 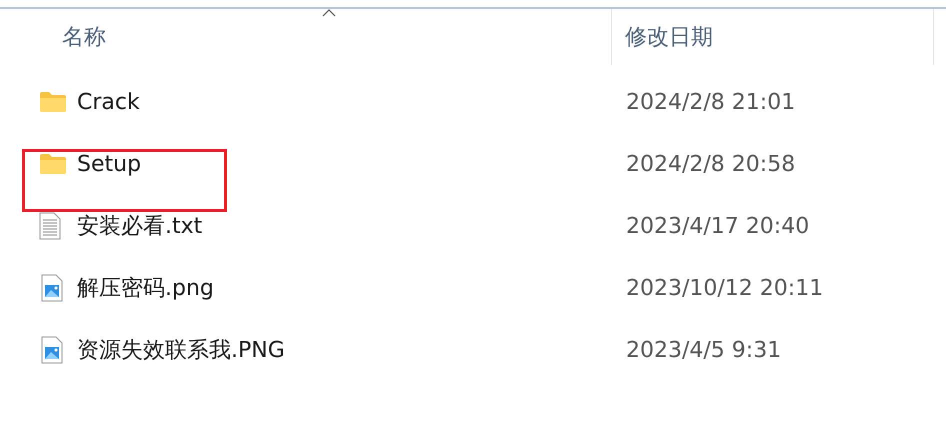 I want to click on modified-date: 2024/2/8 20:58, so click(x=711, y=164).